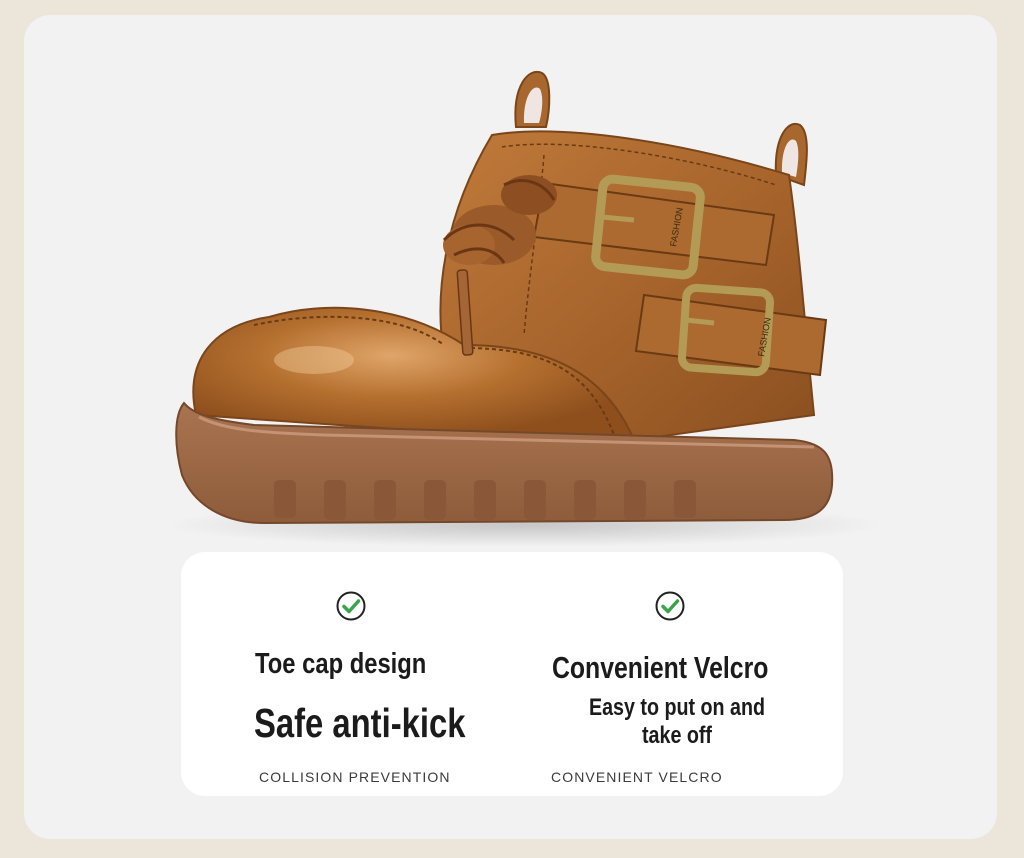 Image resolution: width=1024 pixels, height=858 pixels. Describe the element at coordinates (485, 500) in the screenshot. I see `sole-tread` at that location.